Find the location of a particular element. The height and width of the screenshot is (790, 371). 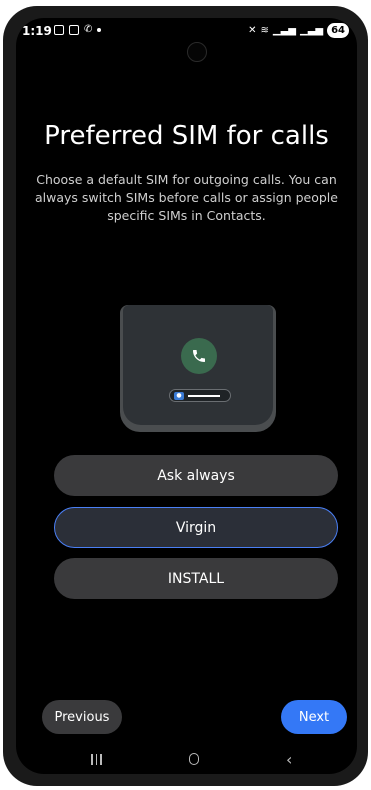

contact-icon: ● is located at coordinates (179, 396).